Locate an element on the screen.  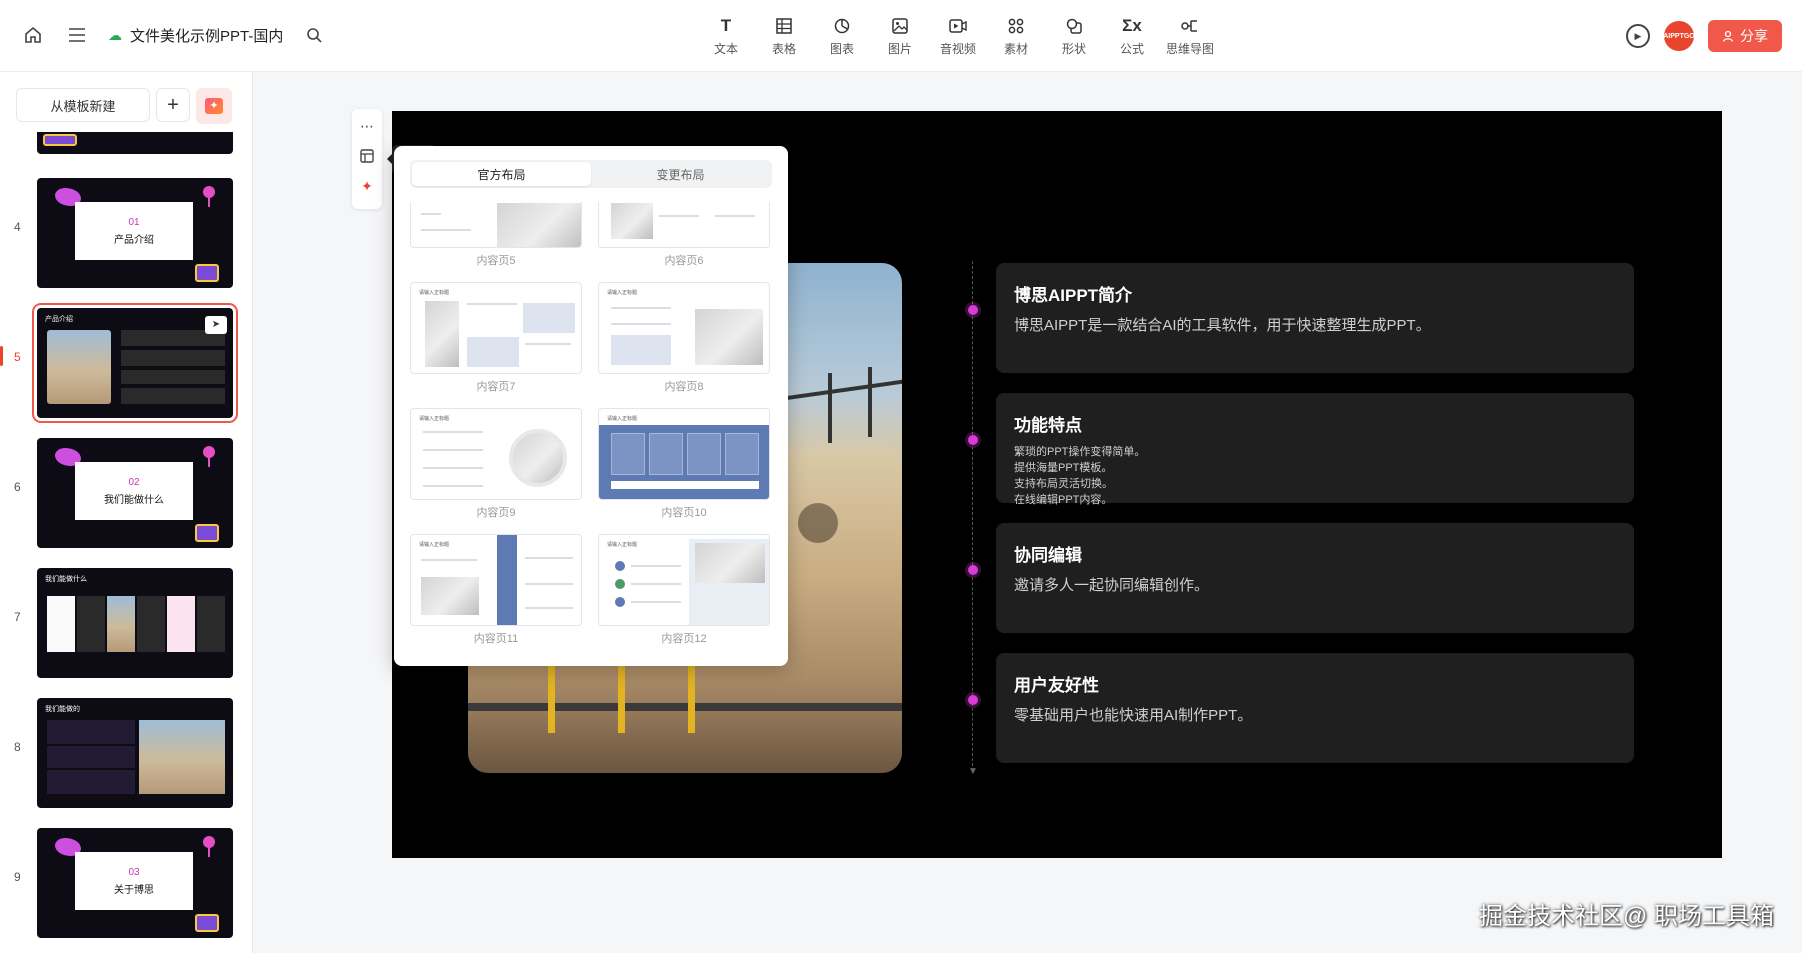
tool-chart: 图表 is located at coordinates (842, 36).